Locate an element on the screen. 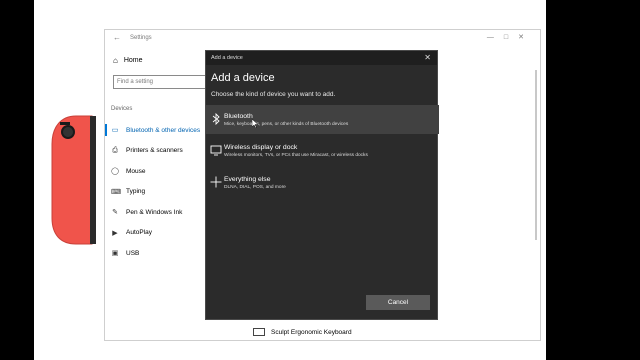 The height and width of the screenshot is (360, 640). section-devices-label: Devices is located at coordinates (122, 109).